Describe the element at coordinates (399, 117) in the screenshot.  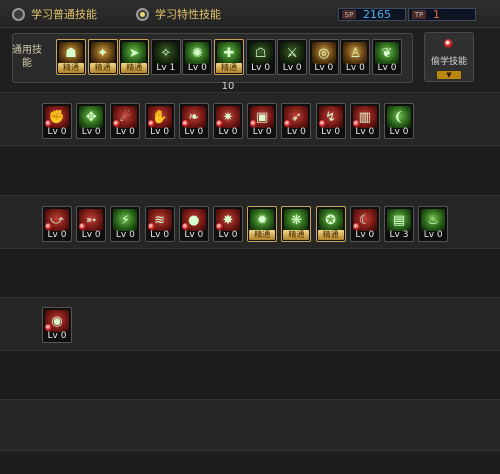
I see `arc-icon: ❨` at that location.